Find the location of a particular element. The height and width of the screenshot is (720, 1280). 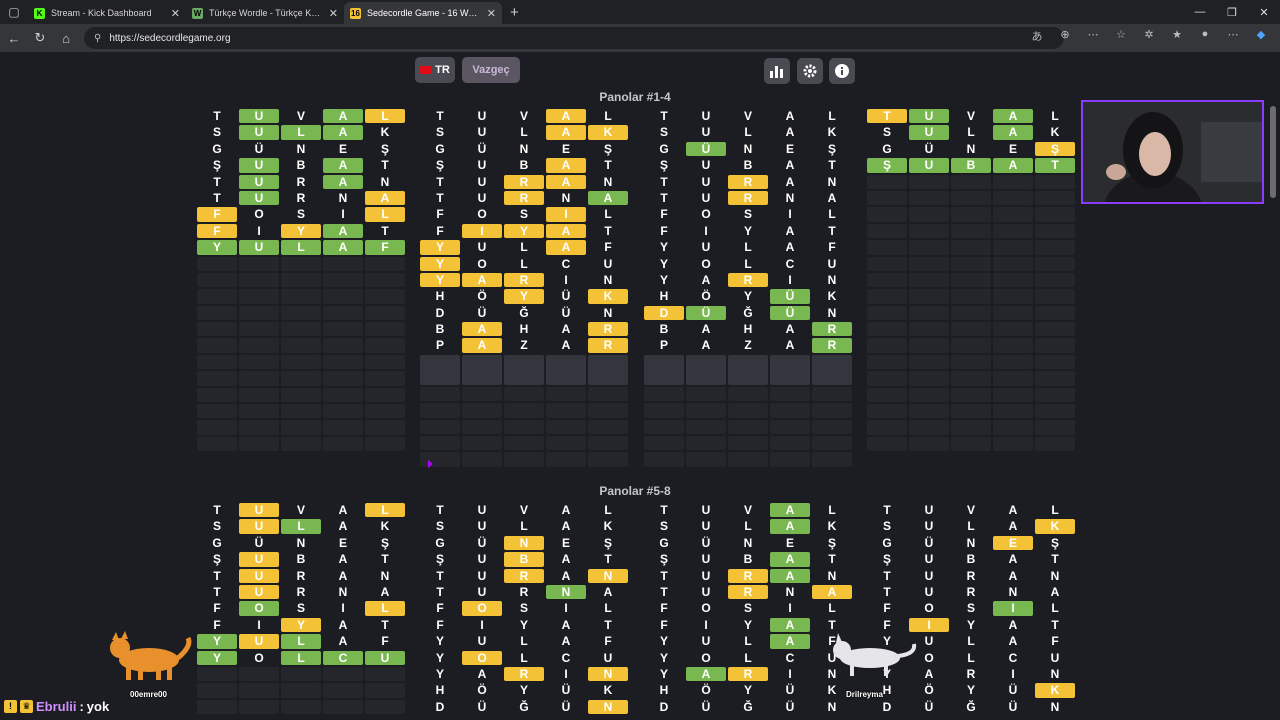

guess-row: YOLCU is located at coordinates (524, 263).